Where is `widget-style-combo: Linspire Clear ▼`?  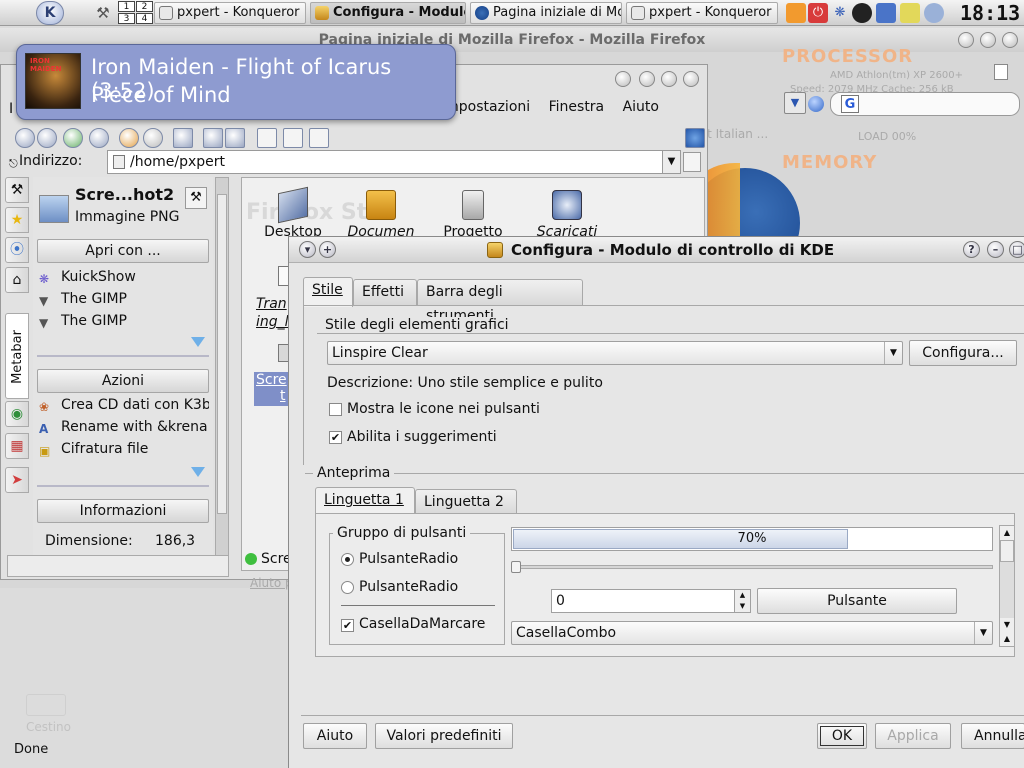
widget-style-combo: Linspire Clear ▼ is located at coordinates (615, 353).